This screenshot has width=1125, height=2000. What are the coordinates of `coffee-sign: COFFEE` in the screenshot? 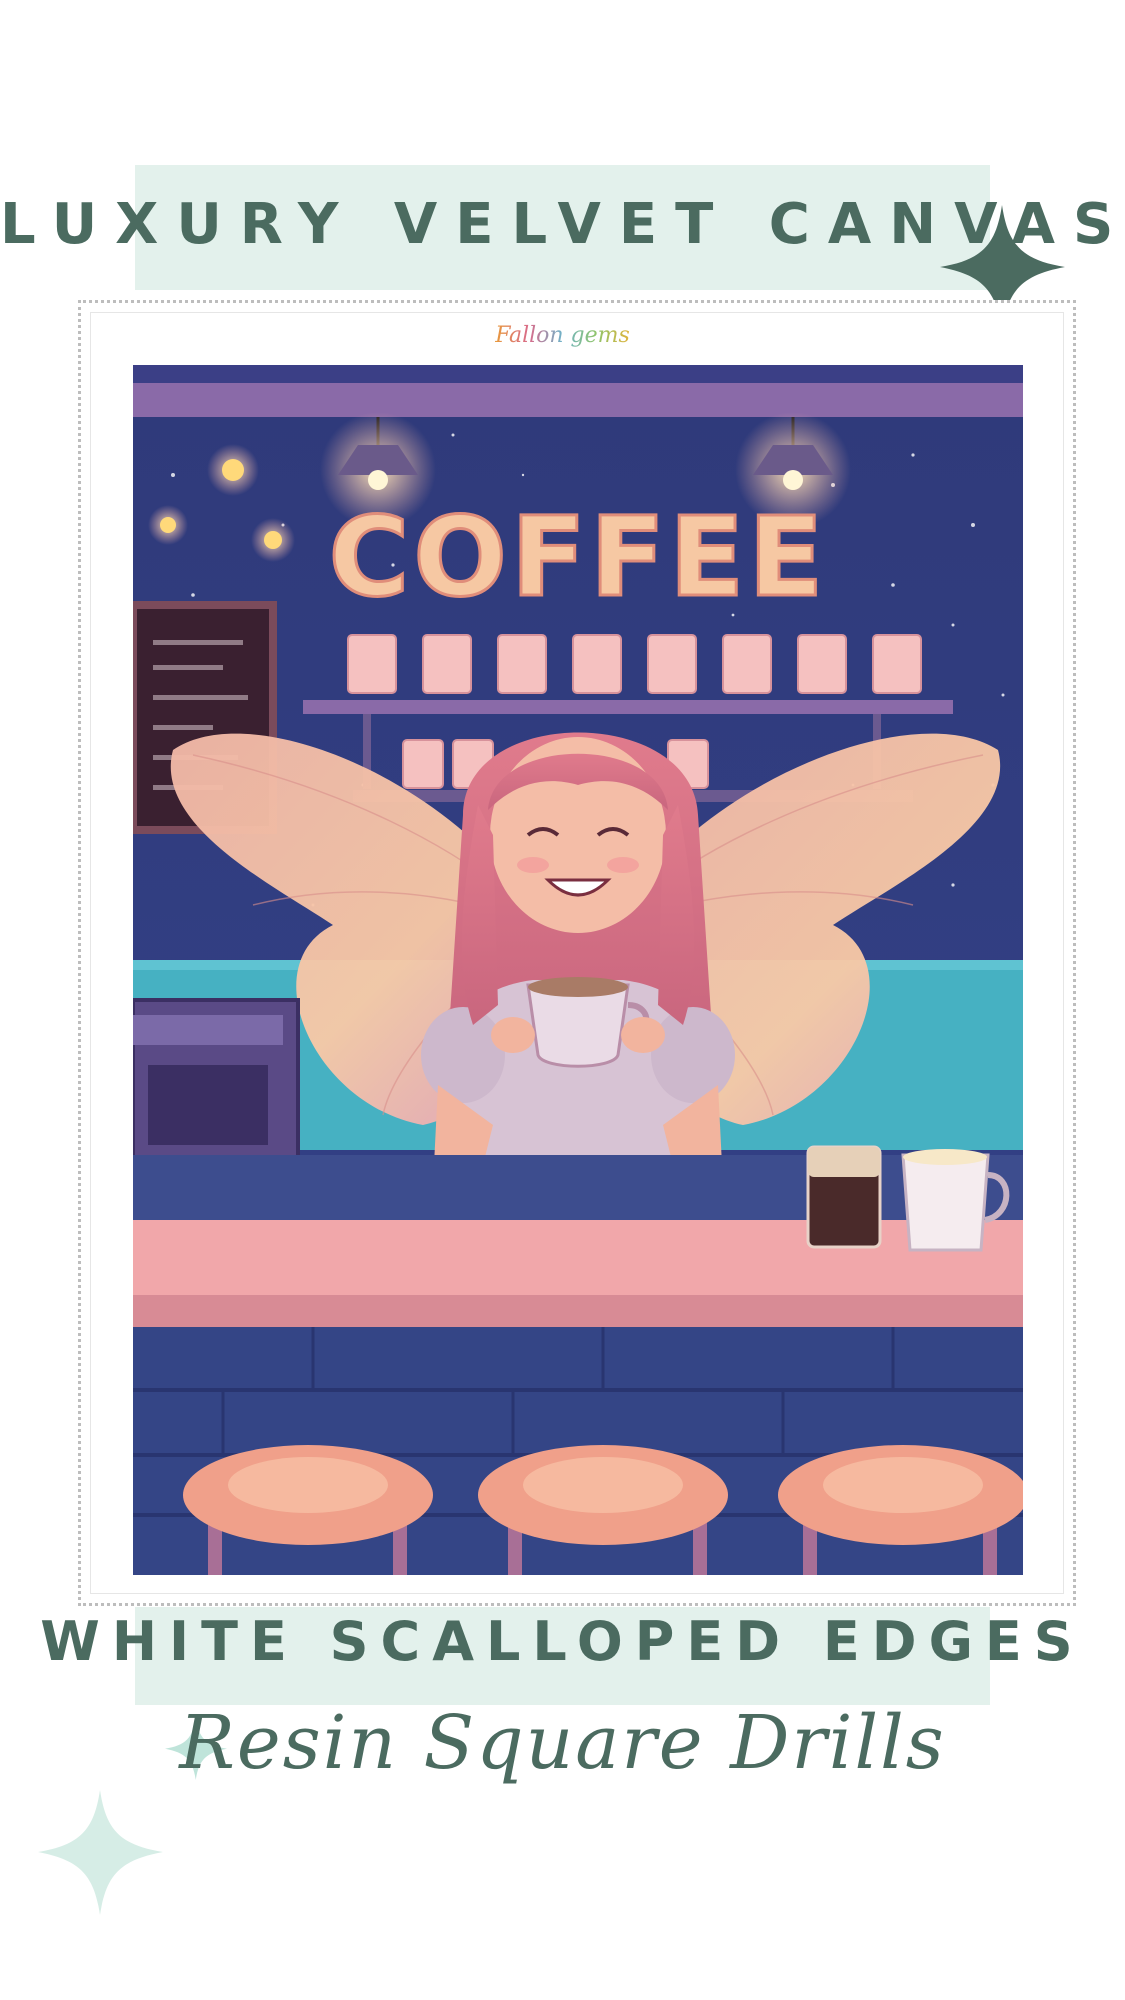 It's located at (578, 557).